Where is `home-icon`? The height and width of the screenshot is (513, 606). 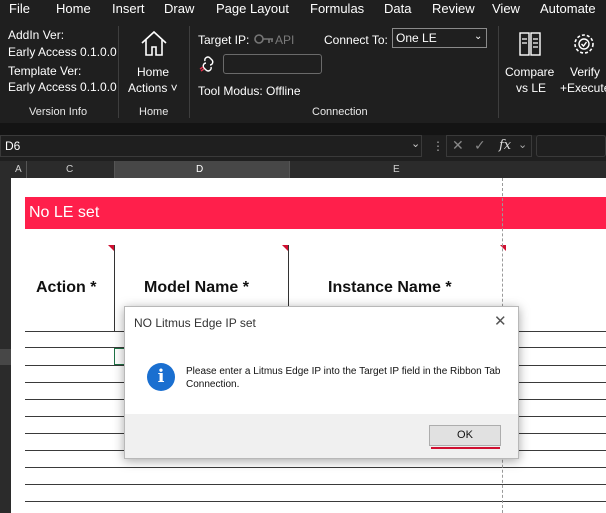 home-icon is located at coordinates (154, 43).